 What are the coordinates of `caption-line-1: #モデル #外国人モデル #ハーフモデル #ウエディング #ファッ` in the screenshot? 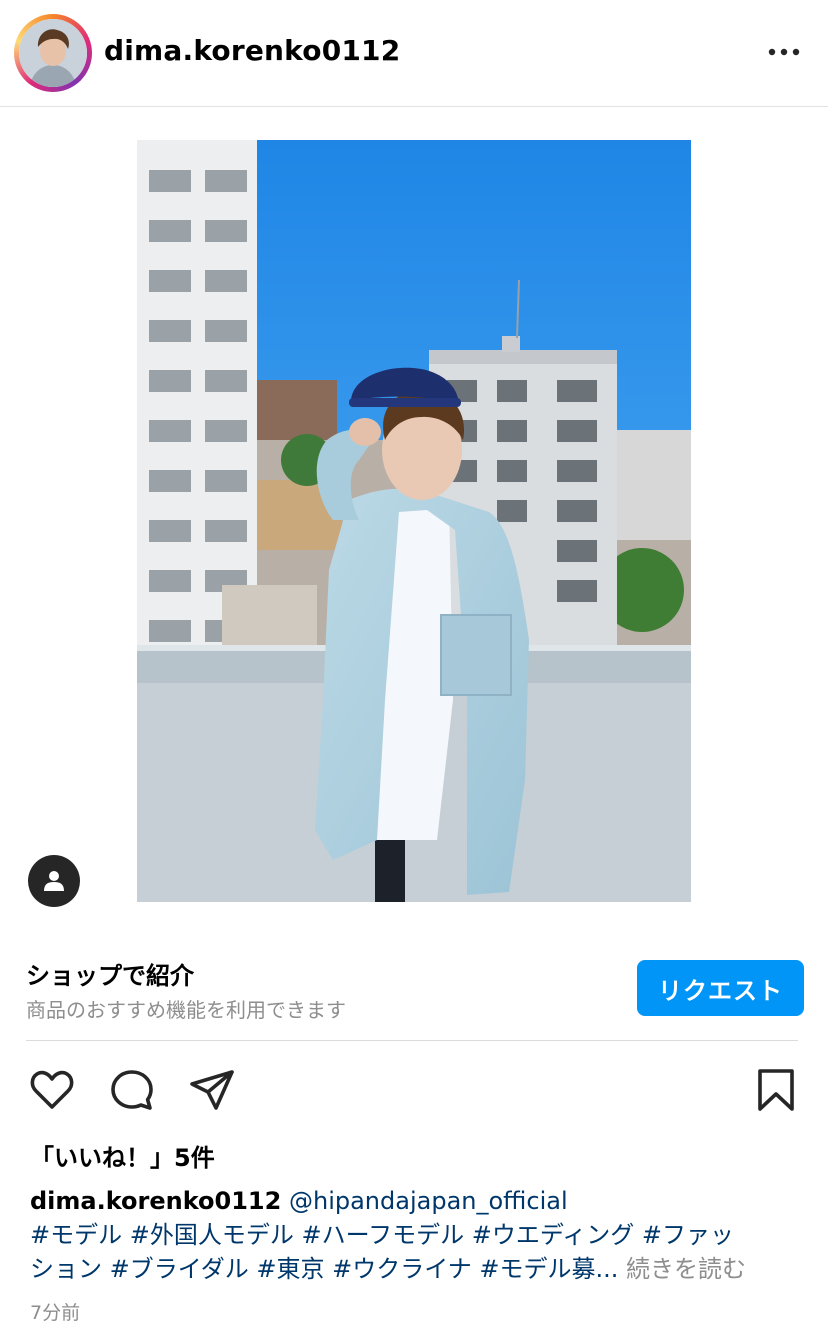 It's located at (415, 1235).